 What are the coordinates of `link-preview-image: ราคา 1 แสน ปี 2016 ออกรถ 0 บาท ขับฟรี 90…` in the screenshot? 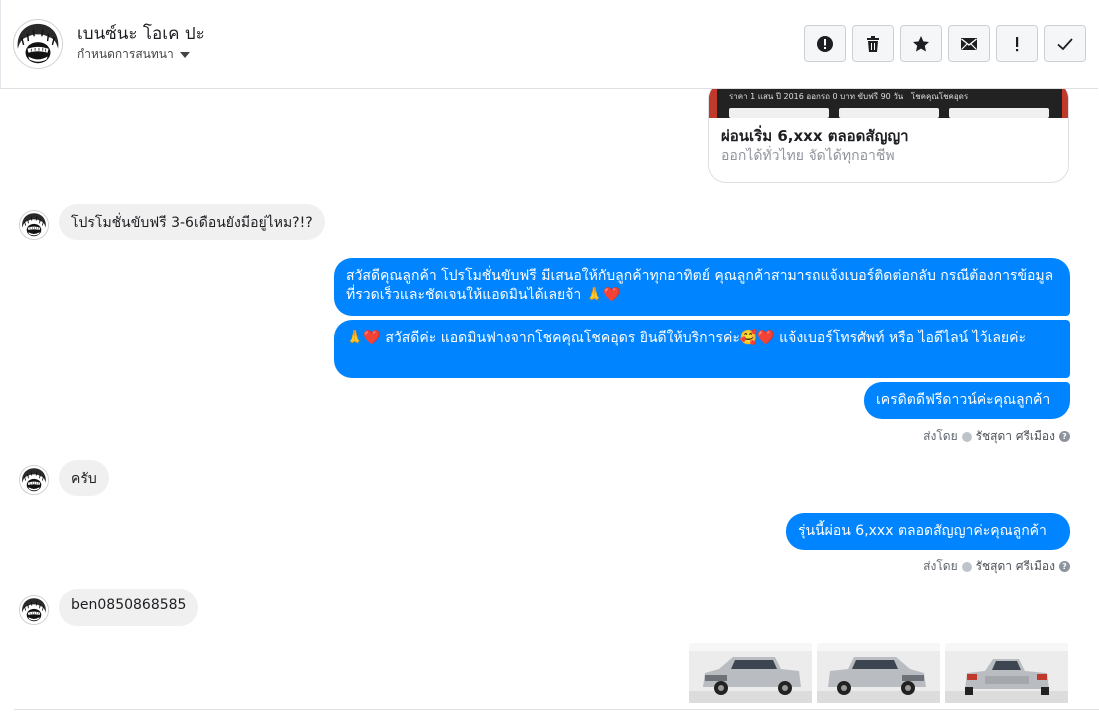 It's located at (888, 103).